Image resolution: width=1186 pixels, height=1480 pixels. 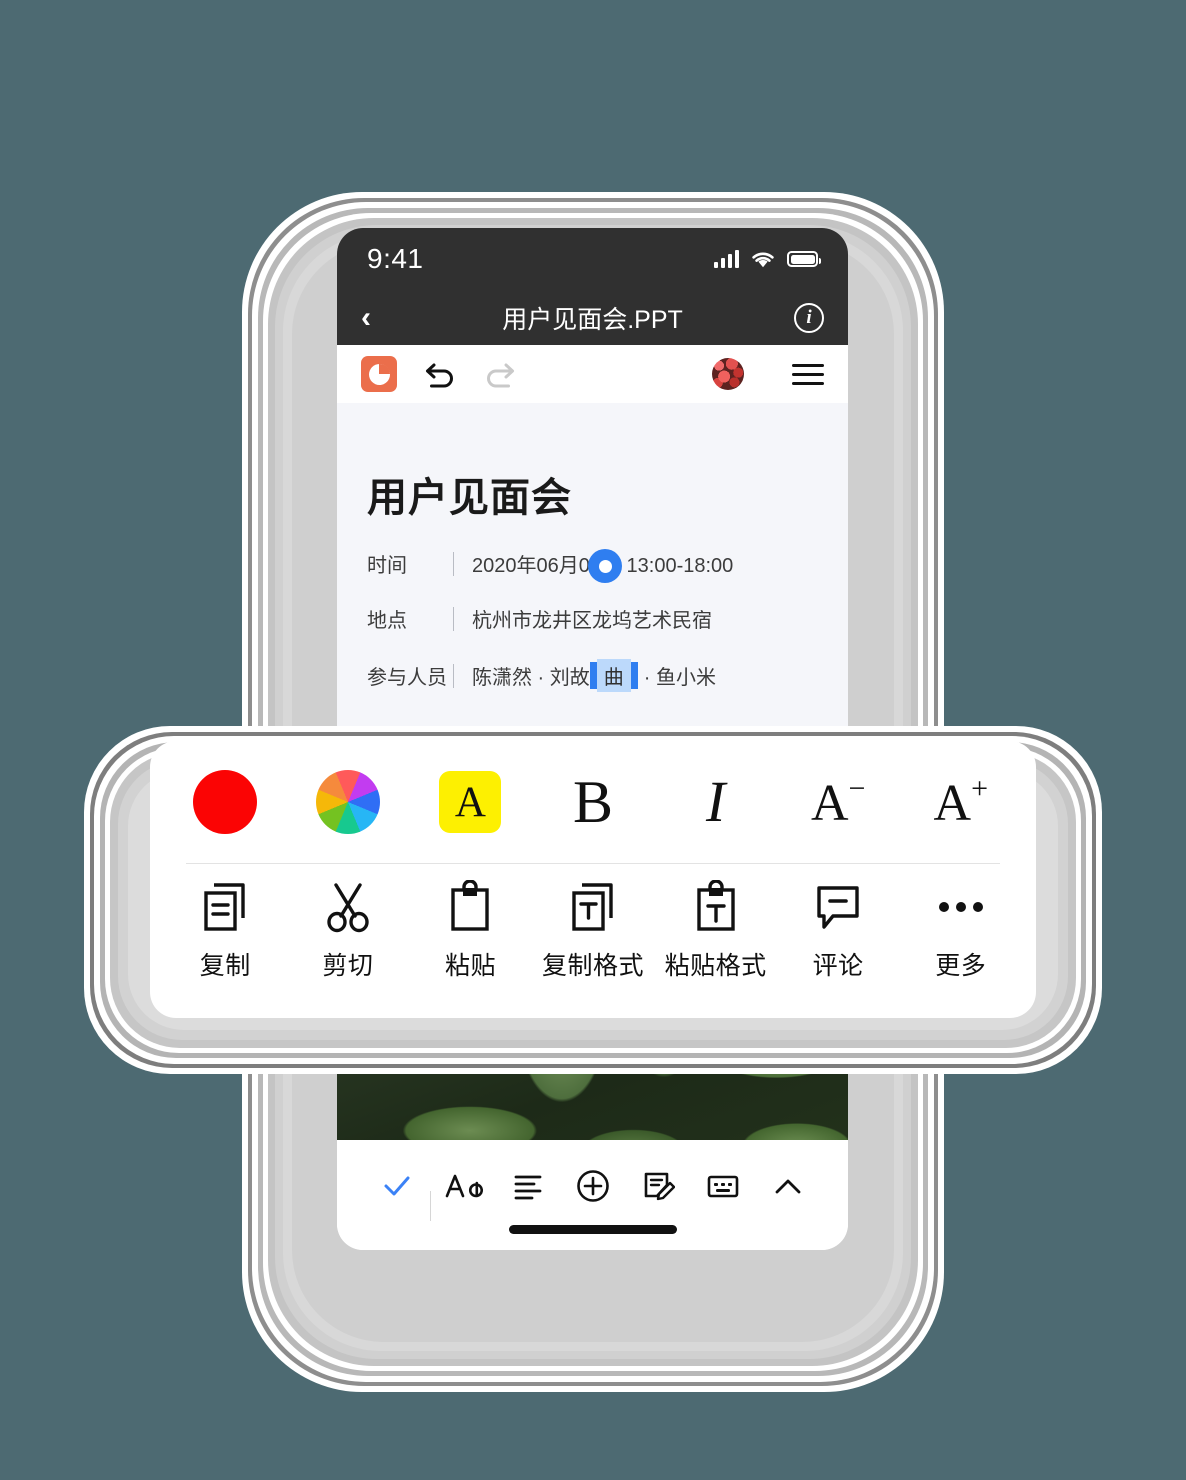 I want to click on more-label: 更多, so click(x=961, y=966).